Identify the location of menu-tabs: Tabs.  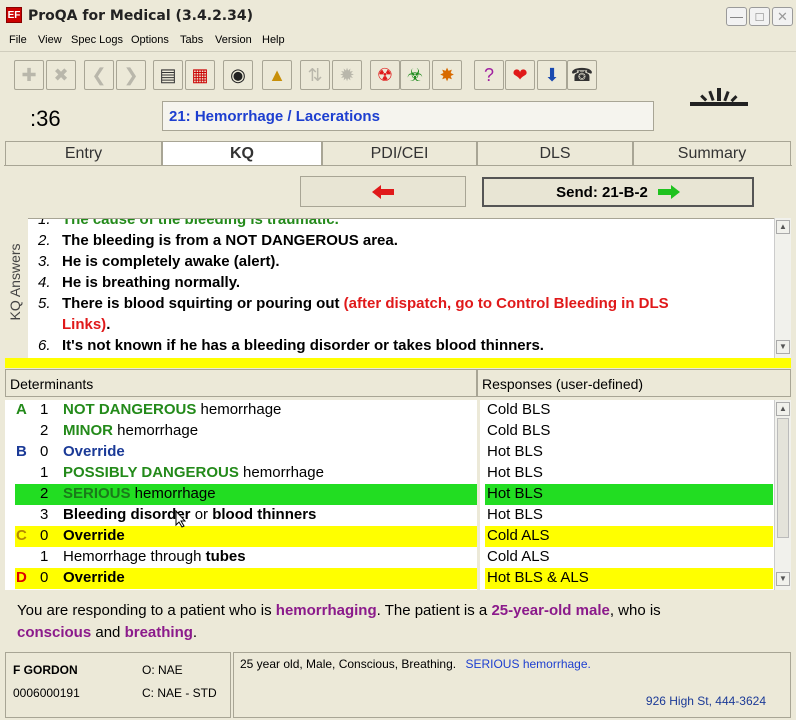
(191, 40).